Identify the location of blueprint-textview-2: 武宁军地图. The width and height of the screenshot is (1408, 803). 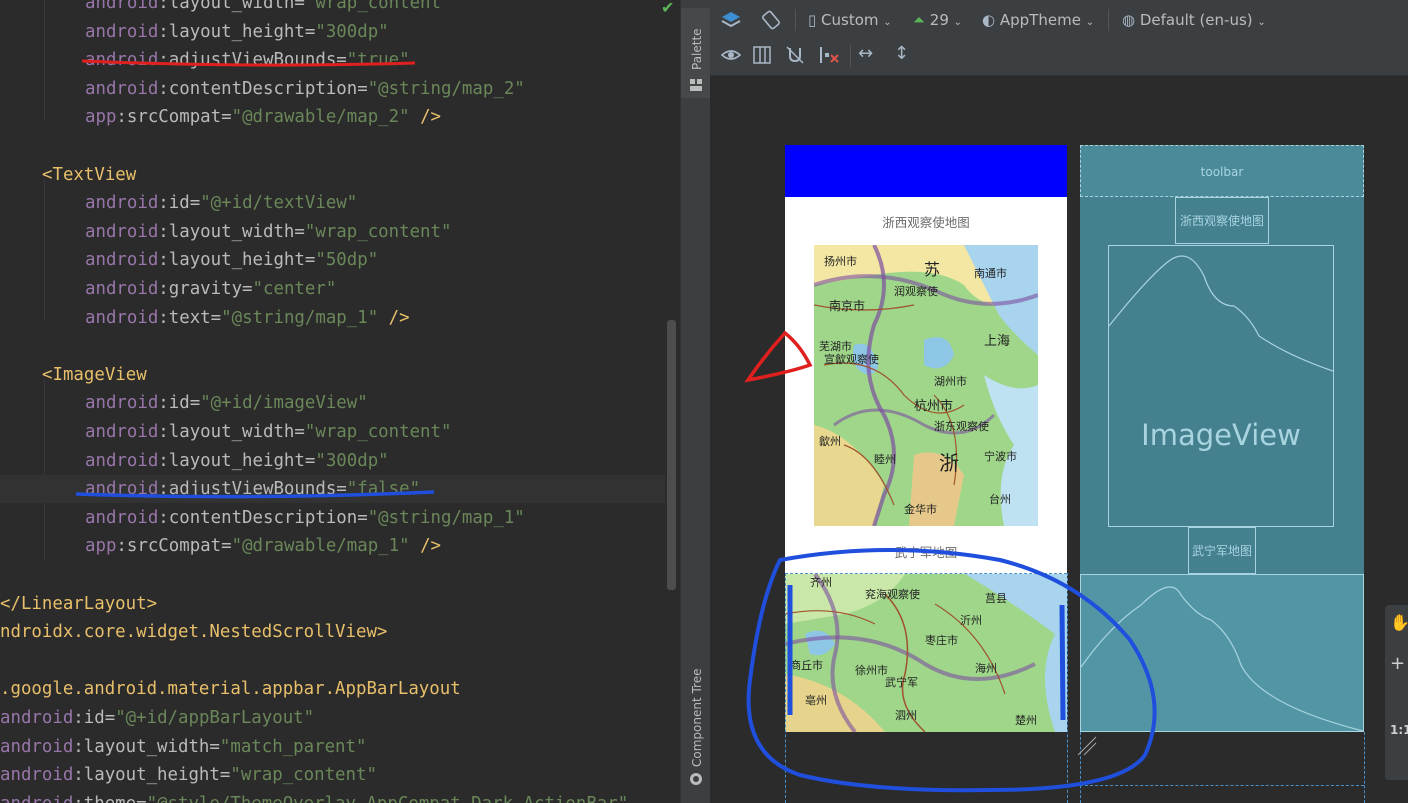
(1222, 550).